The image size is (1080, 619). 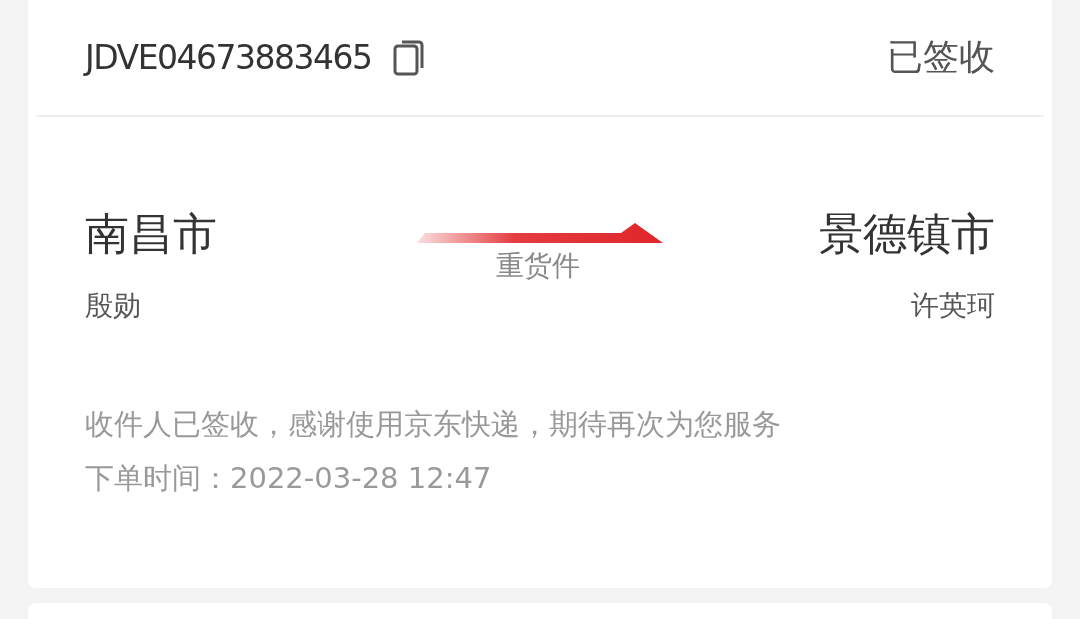 I want to click on cargo-type: 重货件, so click(x=538, y=266).